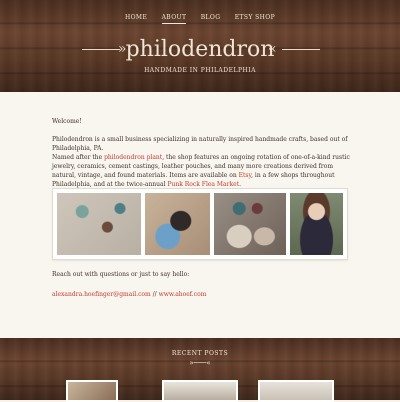  What do you see at coordinates (272, 49) in the screenshot?
I see `logo-right-arrow-icon: «` at bounding box center [272, 49].